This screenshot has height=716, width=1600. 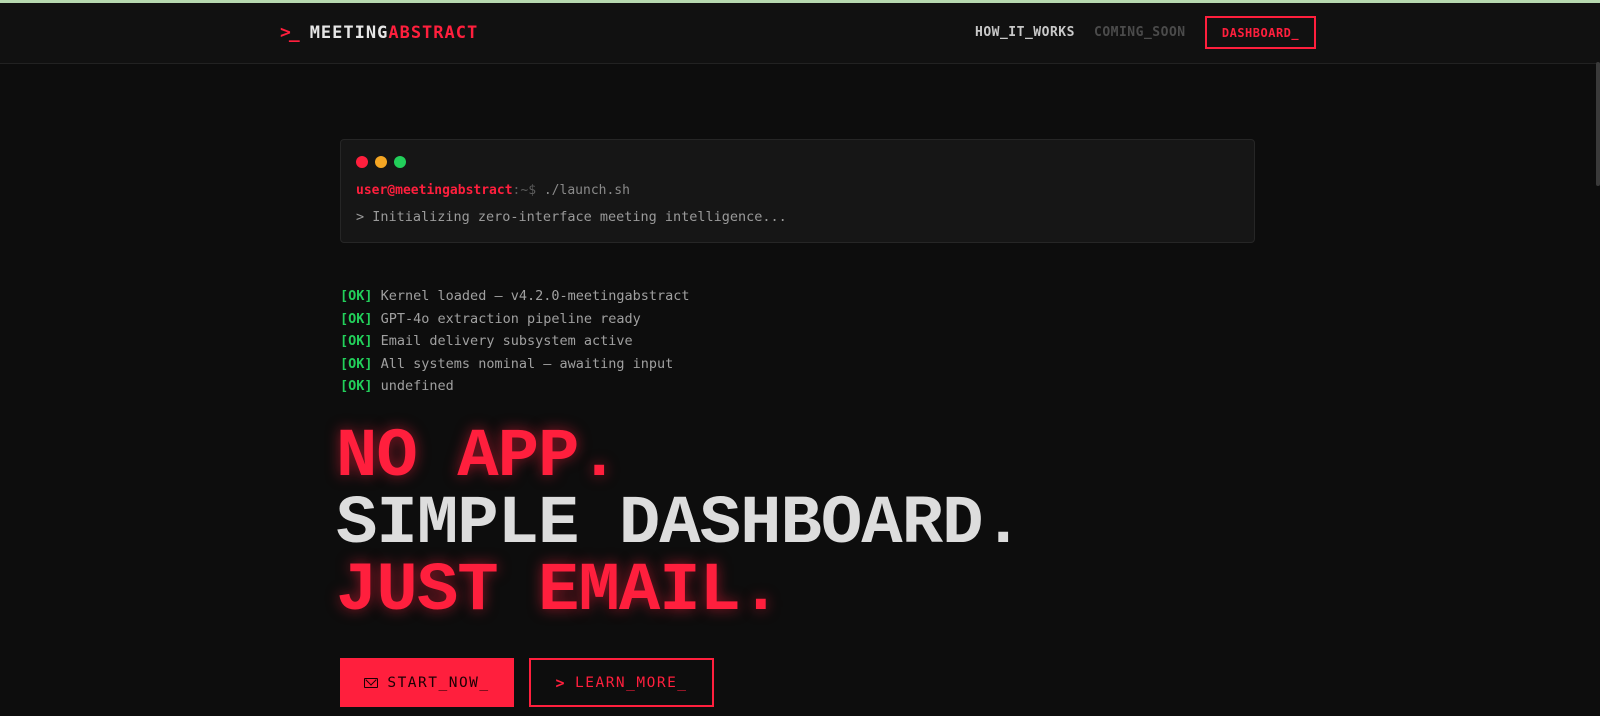 I want to click on start-now-label: START_NOW_, so click(x=438, y=682).